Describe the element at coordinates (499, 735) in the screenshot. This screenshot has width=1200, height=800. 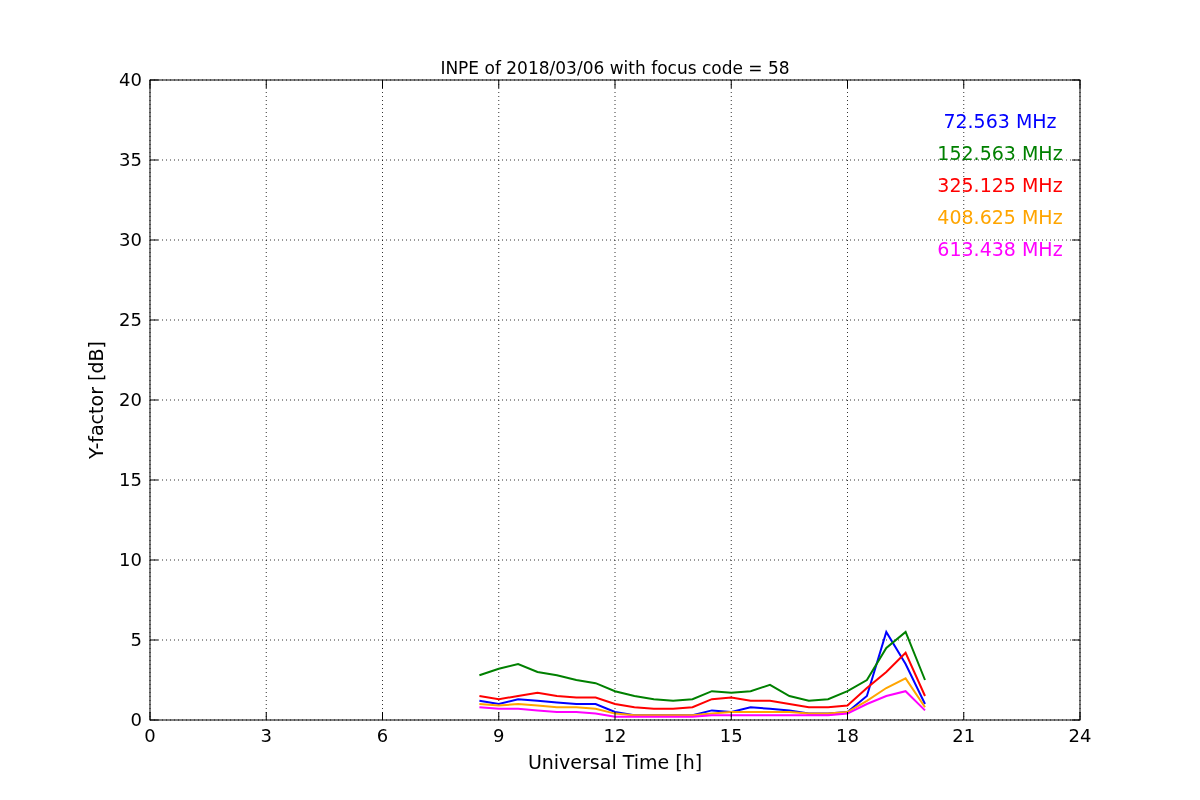
I see `tick-label: 9` at that location.